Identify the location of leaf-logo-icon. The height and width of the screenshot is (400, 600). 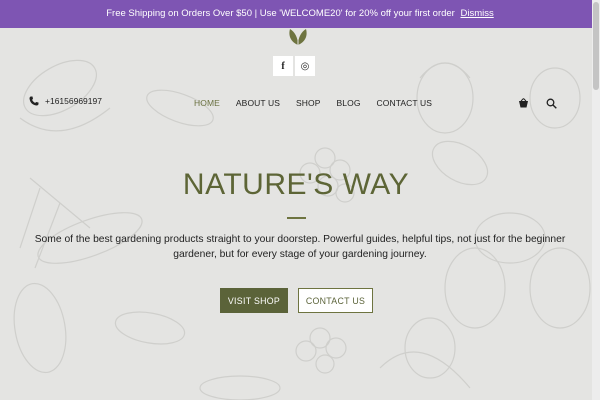
(298, 37).